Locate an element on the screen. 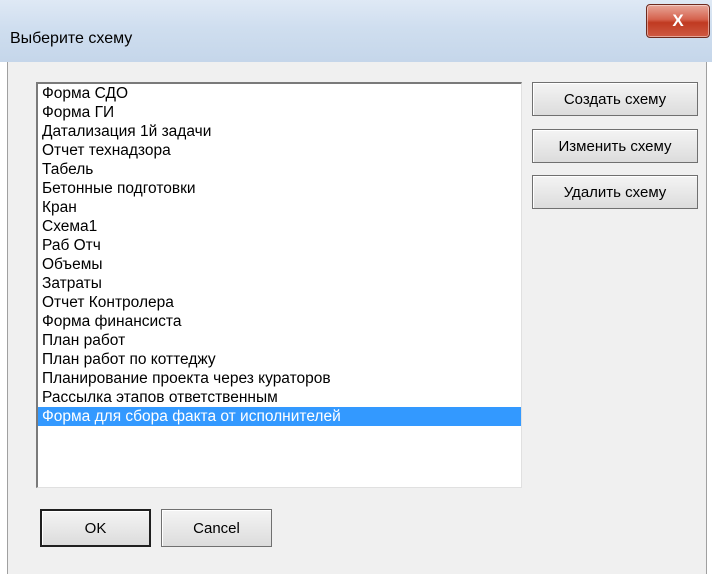 This screenshot has width=712, height=574. close-icon: X is located at coordinates (678, 20).